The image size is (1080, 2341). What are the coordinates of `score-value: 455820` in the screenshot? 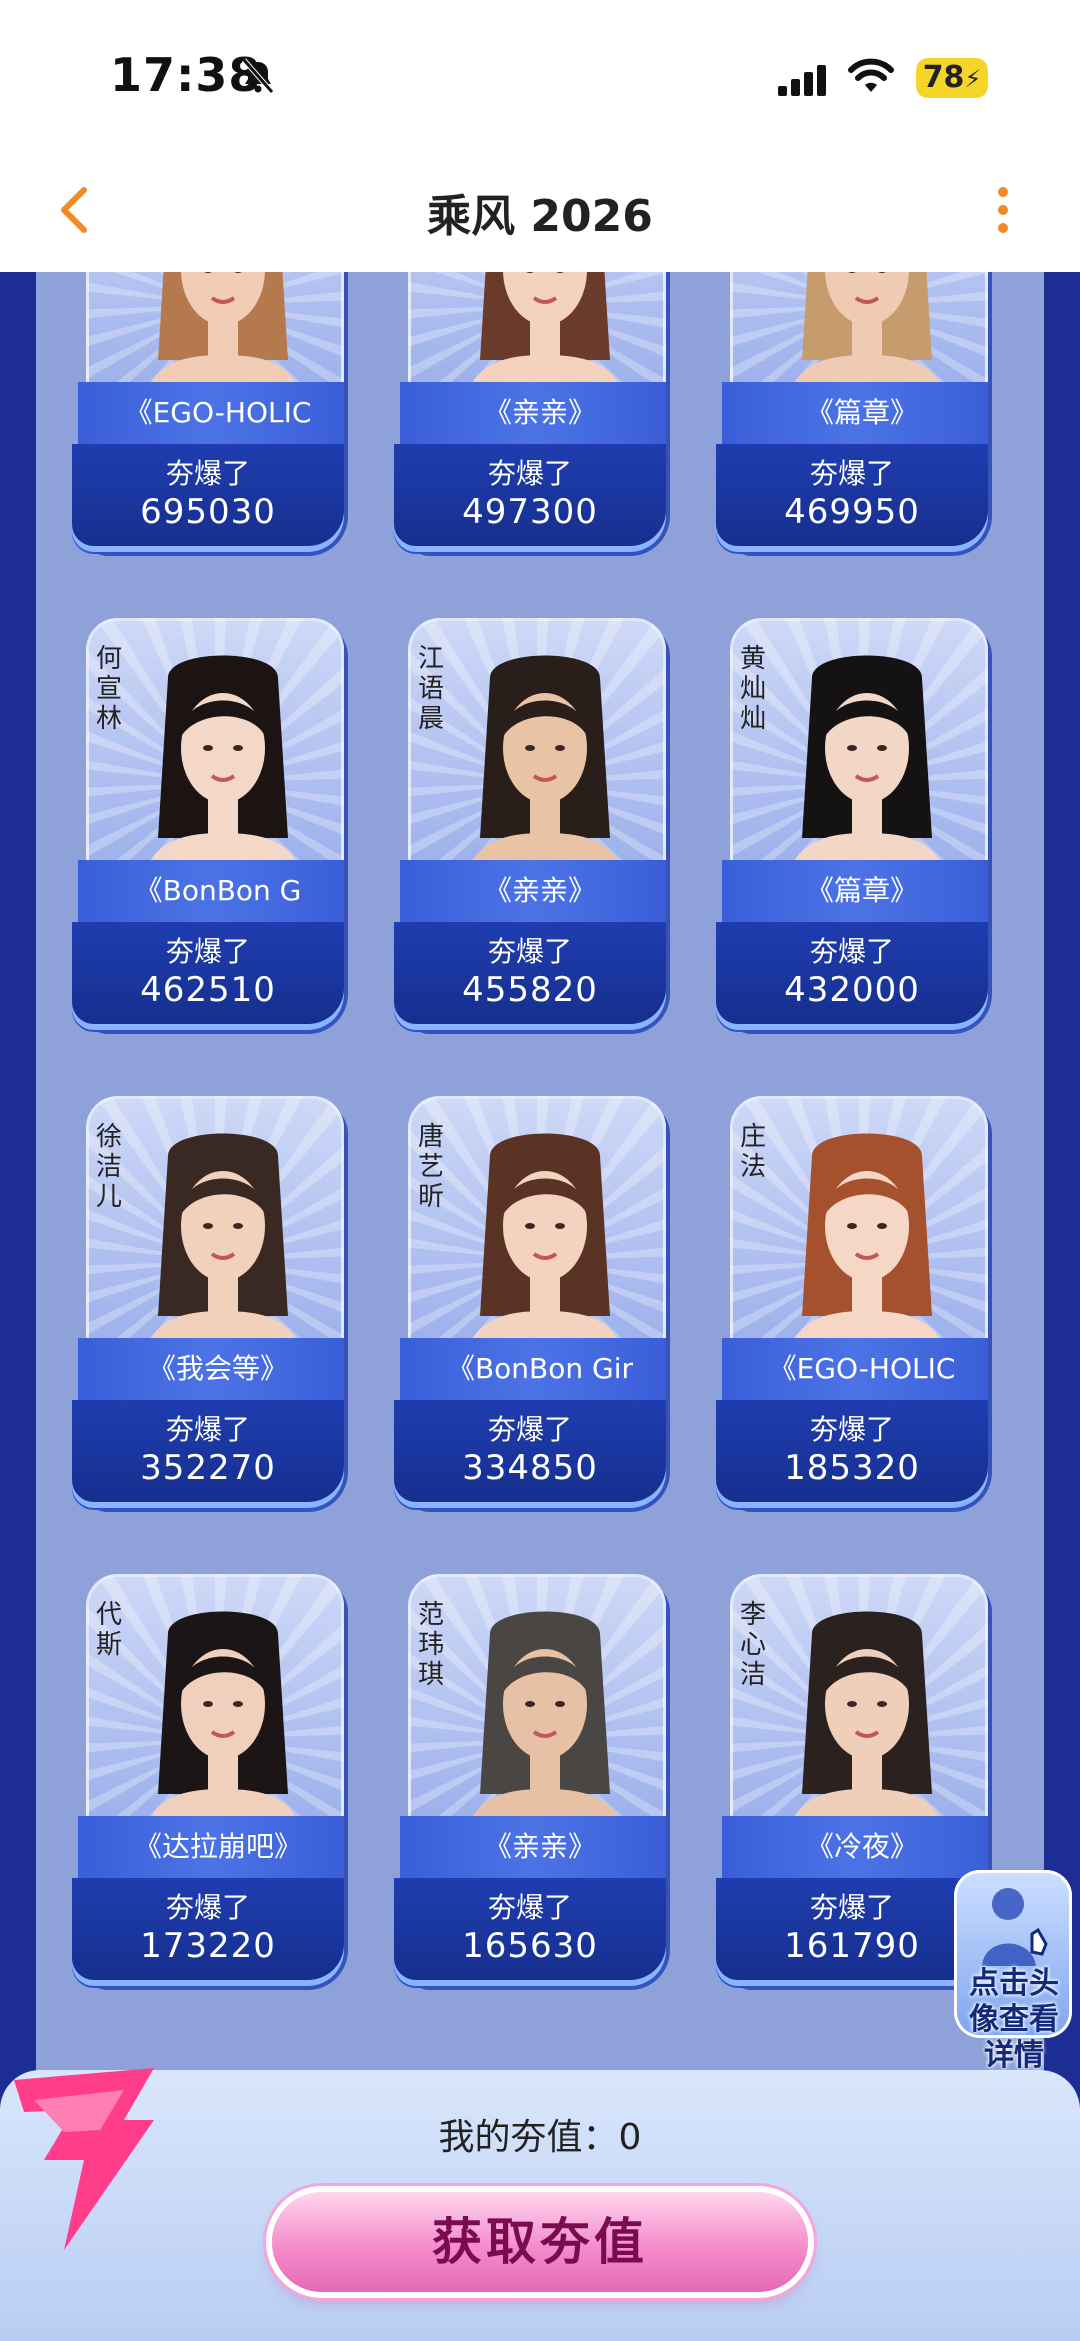 It's located at (530, 990).